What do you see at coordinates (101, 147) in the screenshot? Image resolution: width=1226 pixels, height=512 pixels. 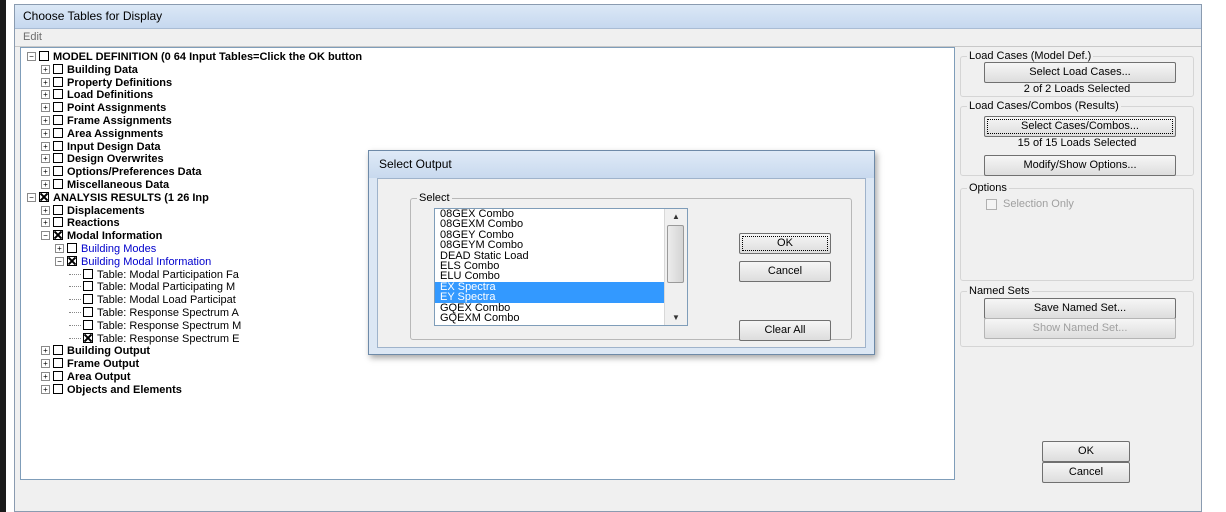 I see `tree-node: + Input Design Data` at bounding box center [101, 147].